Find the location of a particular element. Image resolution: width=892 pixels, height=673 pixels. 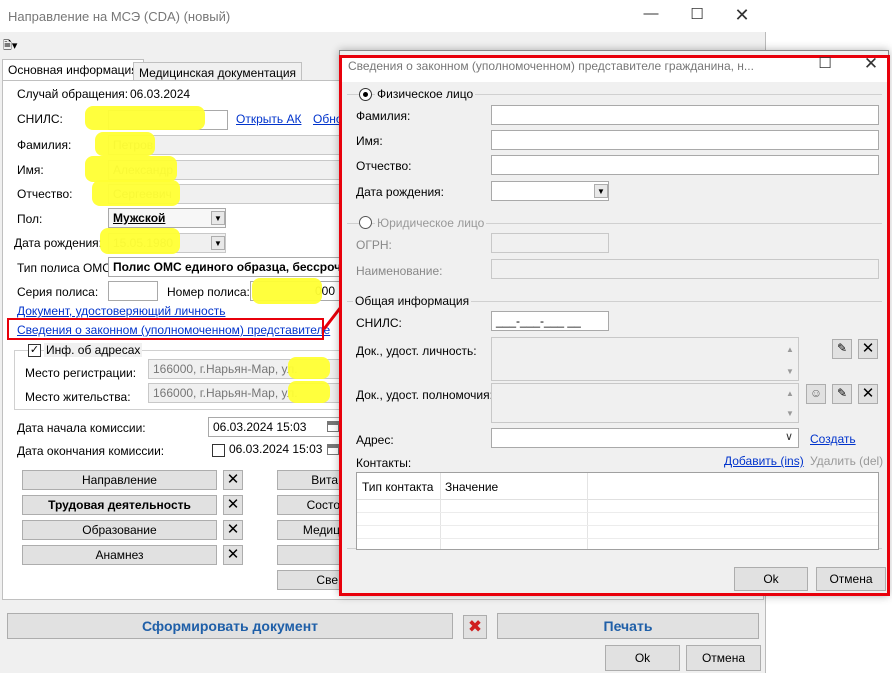

phys-radio is located at coordinates (365, 94).